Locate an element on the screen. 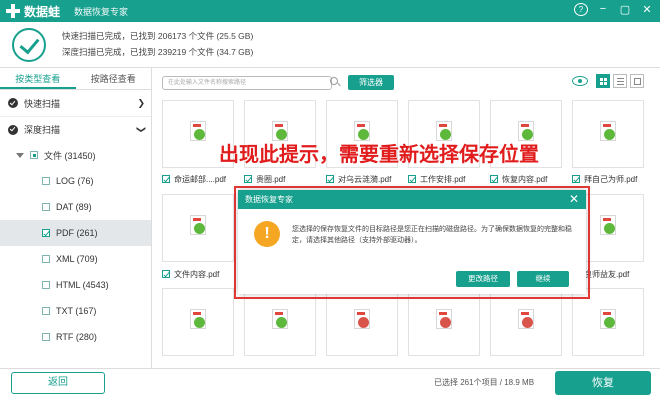  detail-icon is located at coordinates (637, 81).